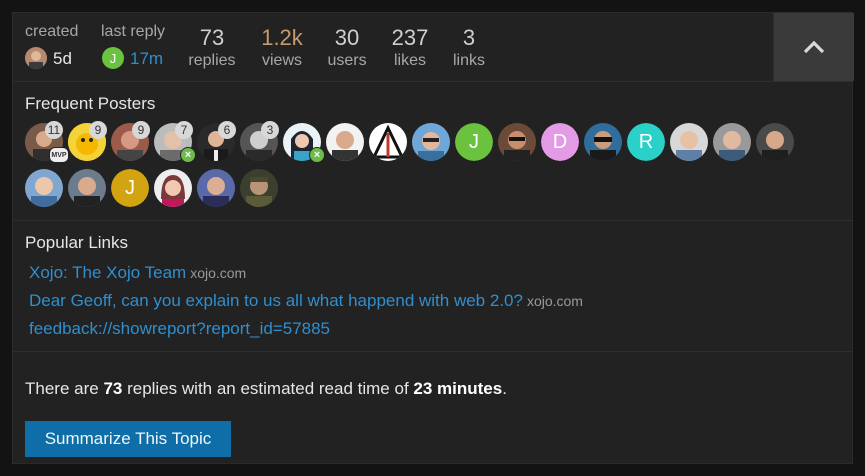 This screenshot has width=865, height=476. Describe the element at coordinates (146, 59) in the screenshot. I see `last-reply-value: 17m` at that location.